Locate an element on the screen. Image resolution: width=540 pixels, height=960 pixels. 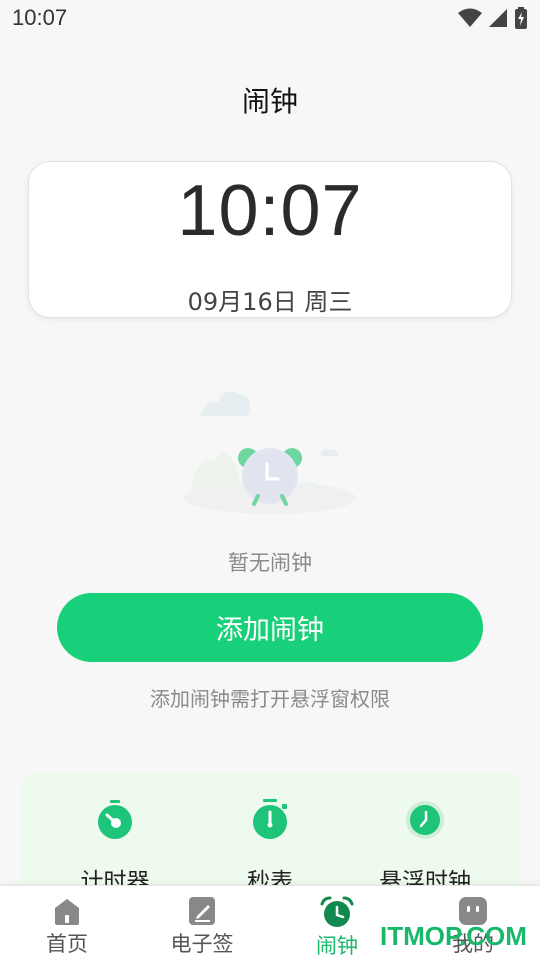
status-icons is located at coordinates (493, 18).